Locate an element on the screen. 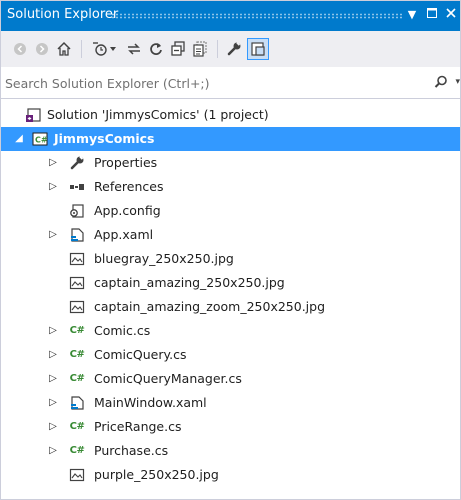  show-all-files-icon is located at coordinates (200, 49).